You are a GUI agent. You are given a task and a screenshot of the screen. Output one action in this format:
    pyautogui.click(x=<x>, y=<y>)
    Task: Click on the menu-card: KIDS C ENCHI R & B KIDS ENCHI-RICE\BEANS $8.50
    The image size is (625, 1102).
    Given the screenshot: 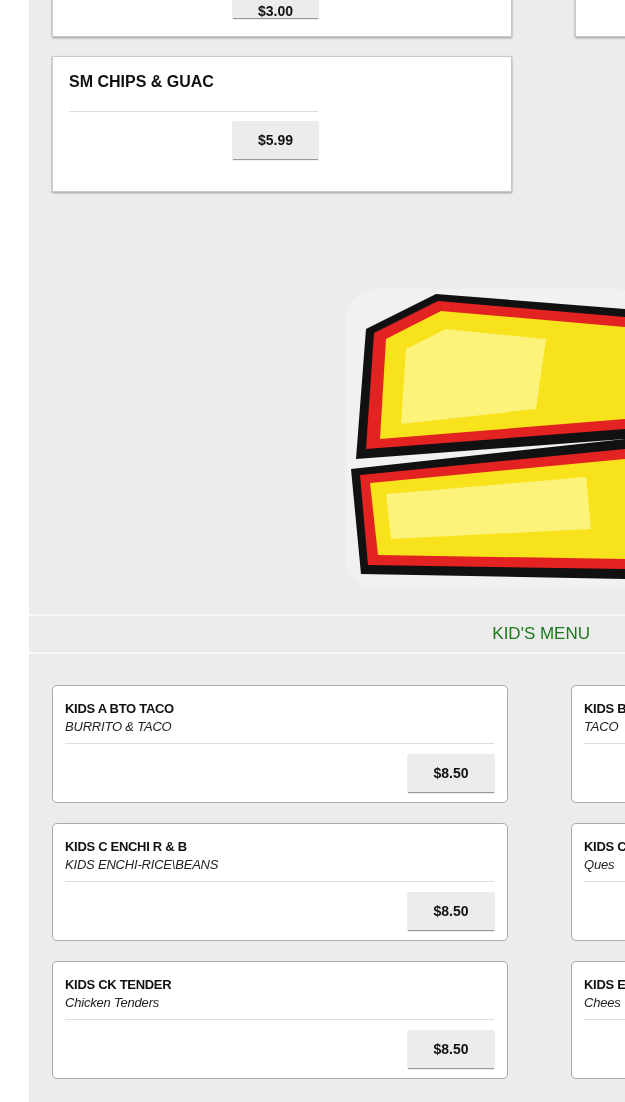 What is the action you would take?
    pyautogui.click(x=280, y=882)
    